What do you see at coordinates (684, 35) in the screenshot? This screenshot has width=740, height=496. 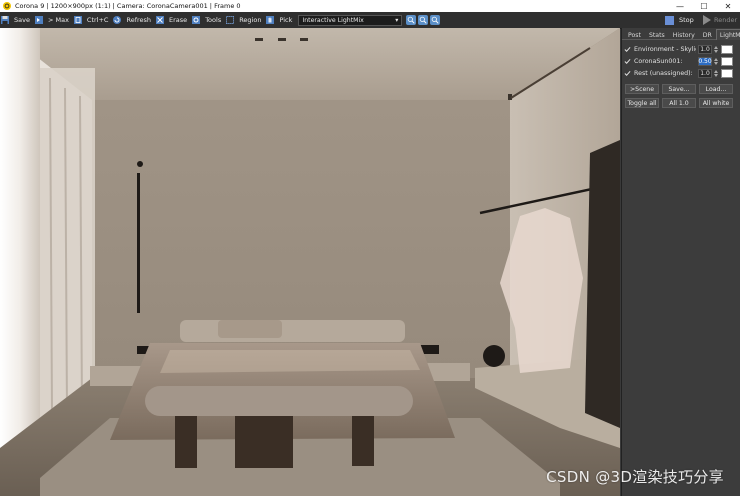 I see `tab-history: History` at bounding box center [684, 35].